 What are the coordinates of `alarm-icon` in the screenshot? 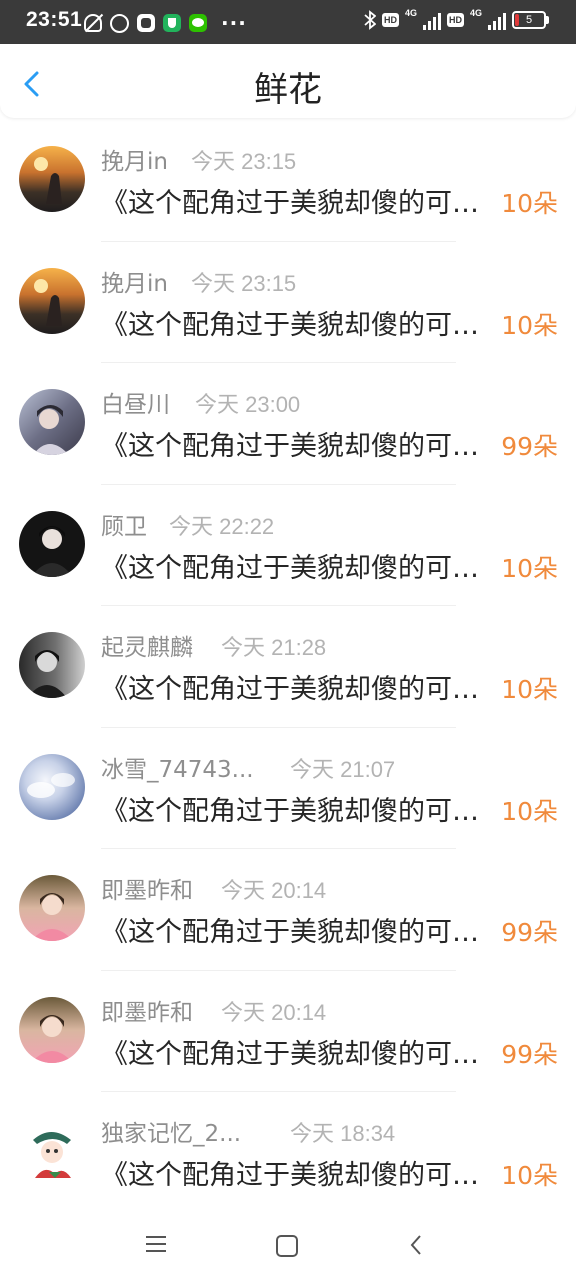 It's located at (119, 23).